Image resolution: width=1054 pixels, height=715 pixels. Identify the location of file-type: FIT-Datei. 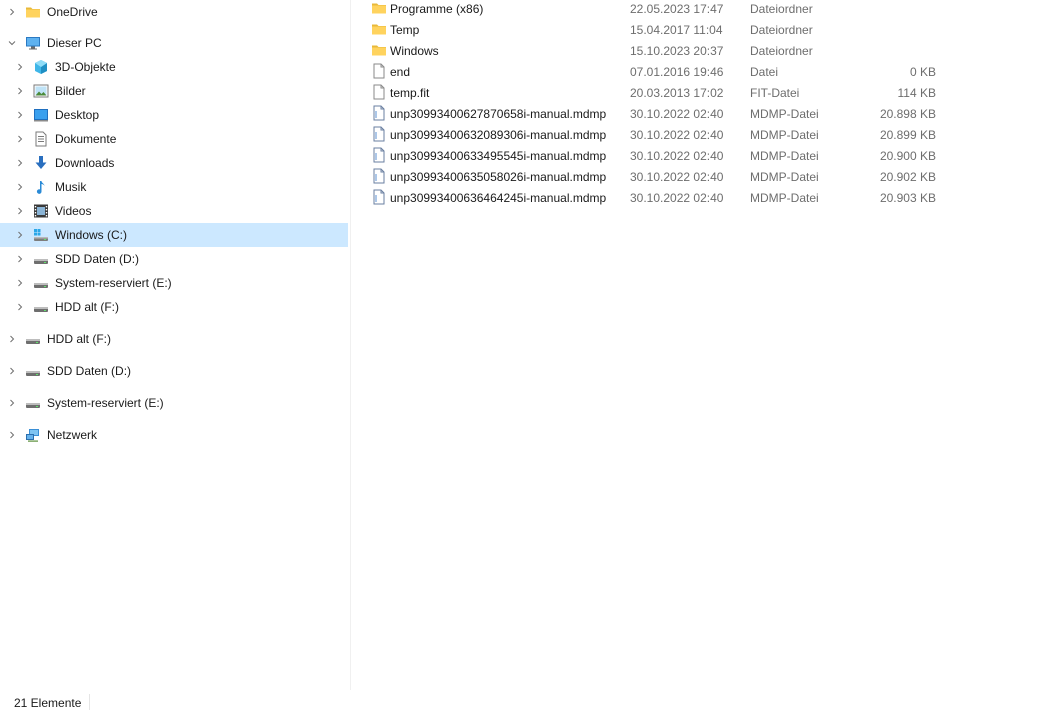
(775, 92).